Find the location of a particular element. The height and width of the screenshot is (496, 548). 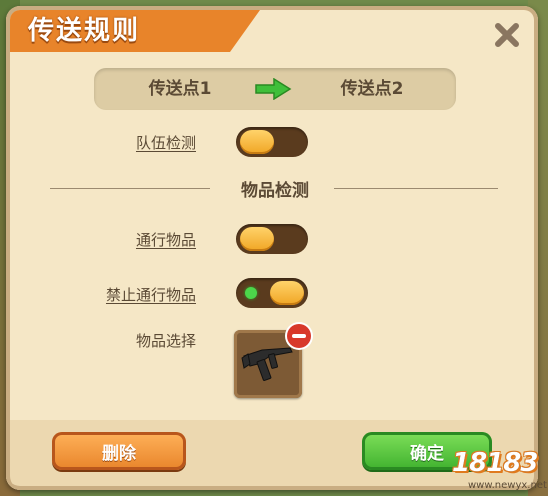

watermark-site: www.newyx.net is located at coordinates (507, 485).